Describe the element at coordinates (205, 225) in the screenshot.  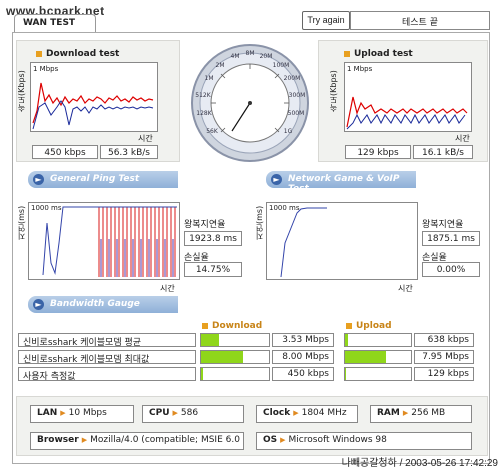
I see `ping-rtt-label: 왕복지연율` at that location.